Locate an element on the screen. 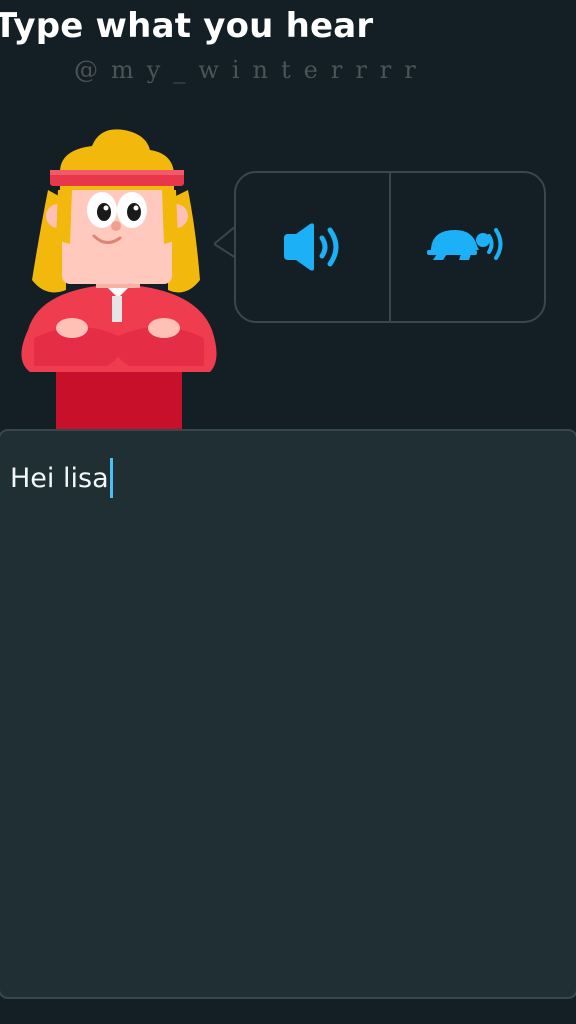 Image resolution: width=576 pixels, height=1024 pixels. audio-bubble is located at coordinates (390, 247).